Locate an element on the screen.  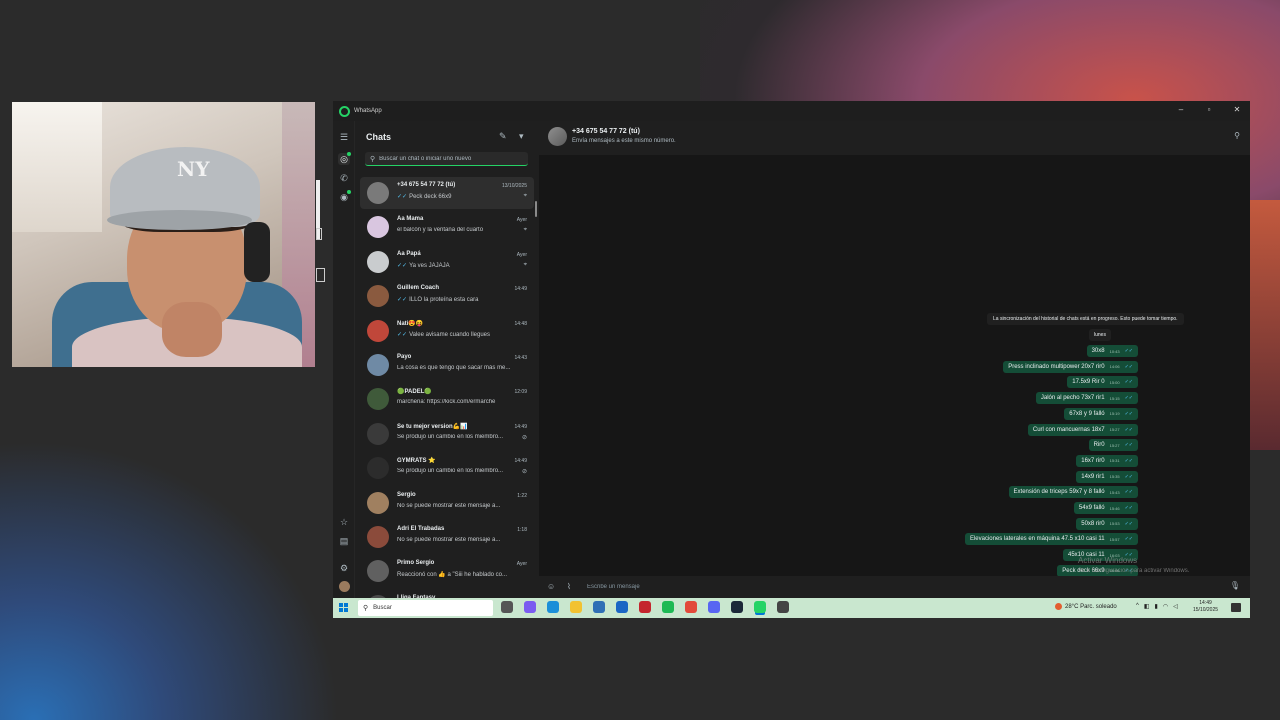
attach-icon: ⌇ is located at coordinates (569, 586).